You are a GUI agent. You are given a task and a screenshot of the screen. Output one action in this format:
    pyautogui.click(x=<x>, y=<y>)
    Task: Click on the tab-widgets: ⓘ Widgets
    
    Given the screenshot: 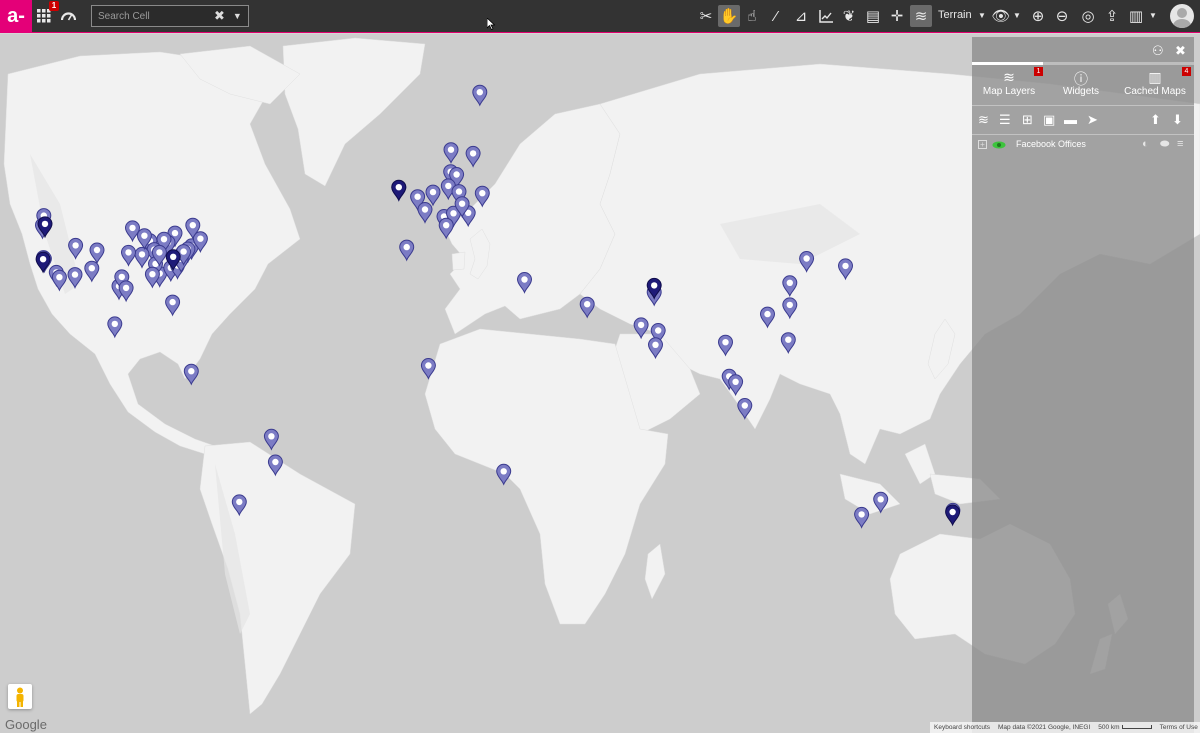 What is the action you would take?
    pyautogui.click(x=1081, y=83)
    